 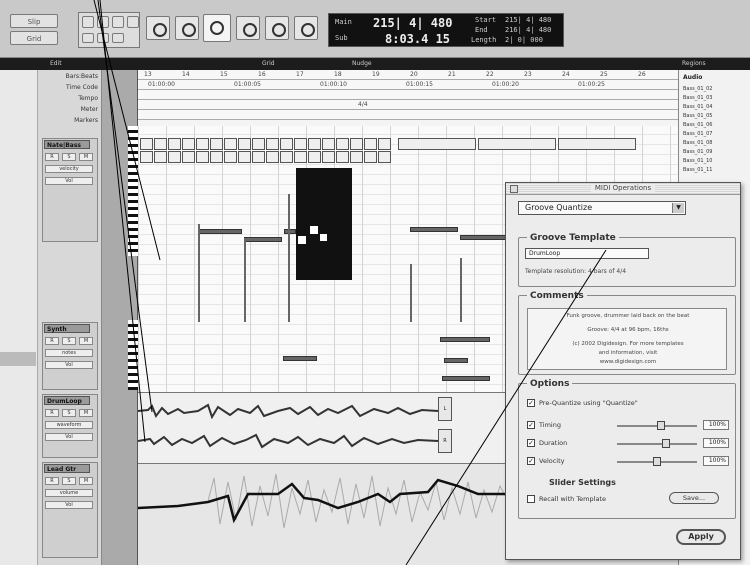 I want to click on timing-checkbox: ✓, so click(x=531, y=425).